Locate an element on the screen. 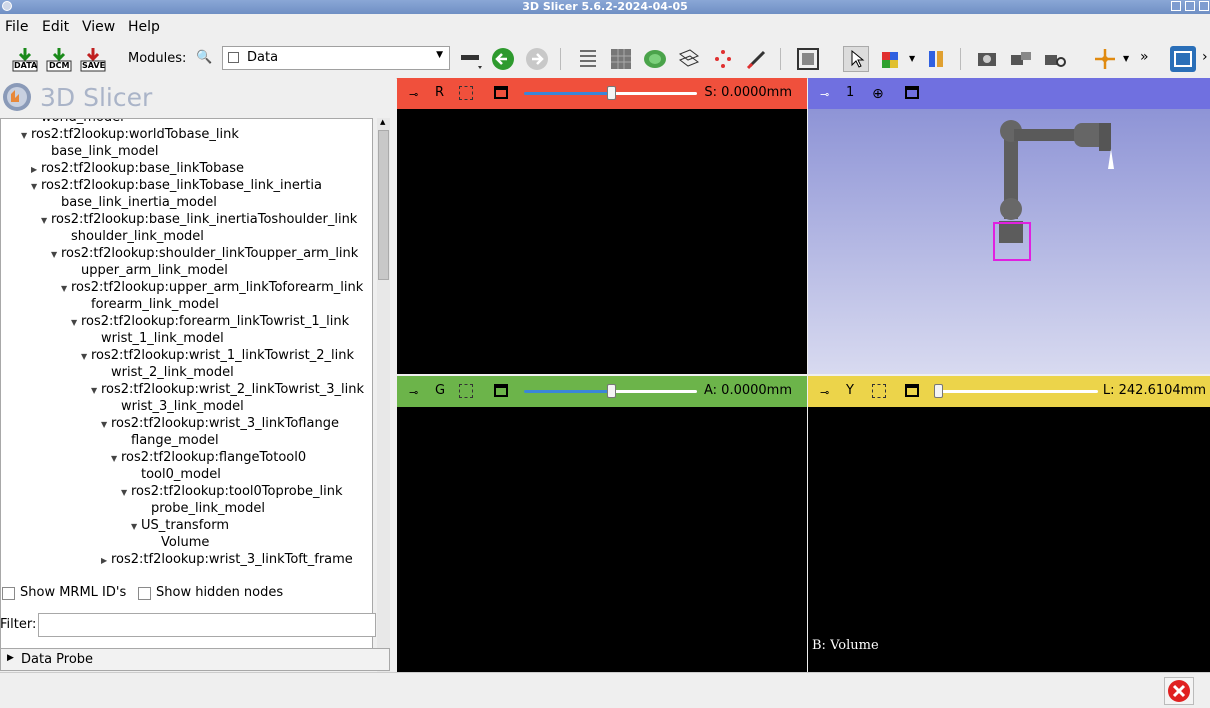 The width and height of the screenshot is (1210, 708). red-slice-view is located at coordinates (602, 241).